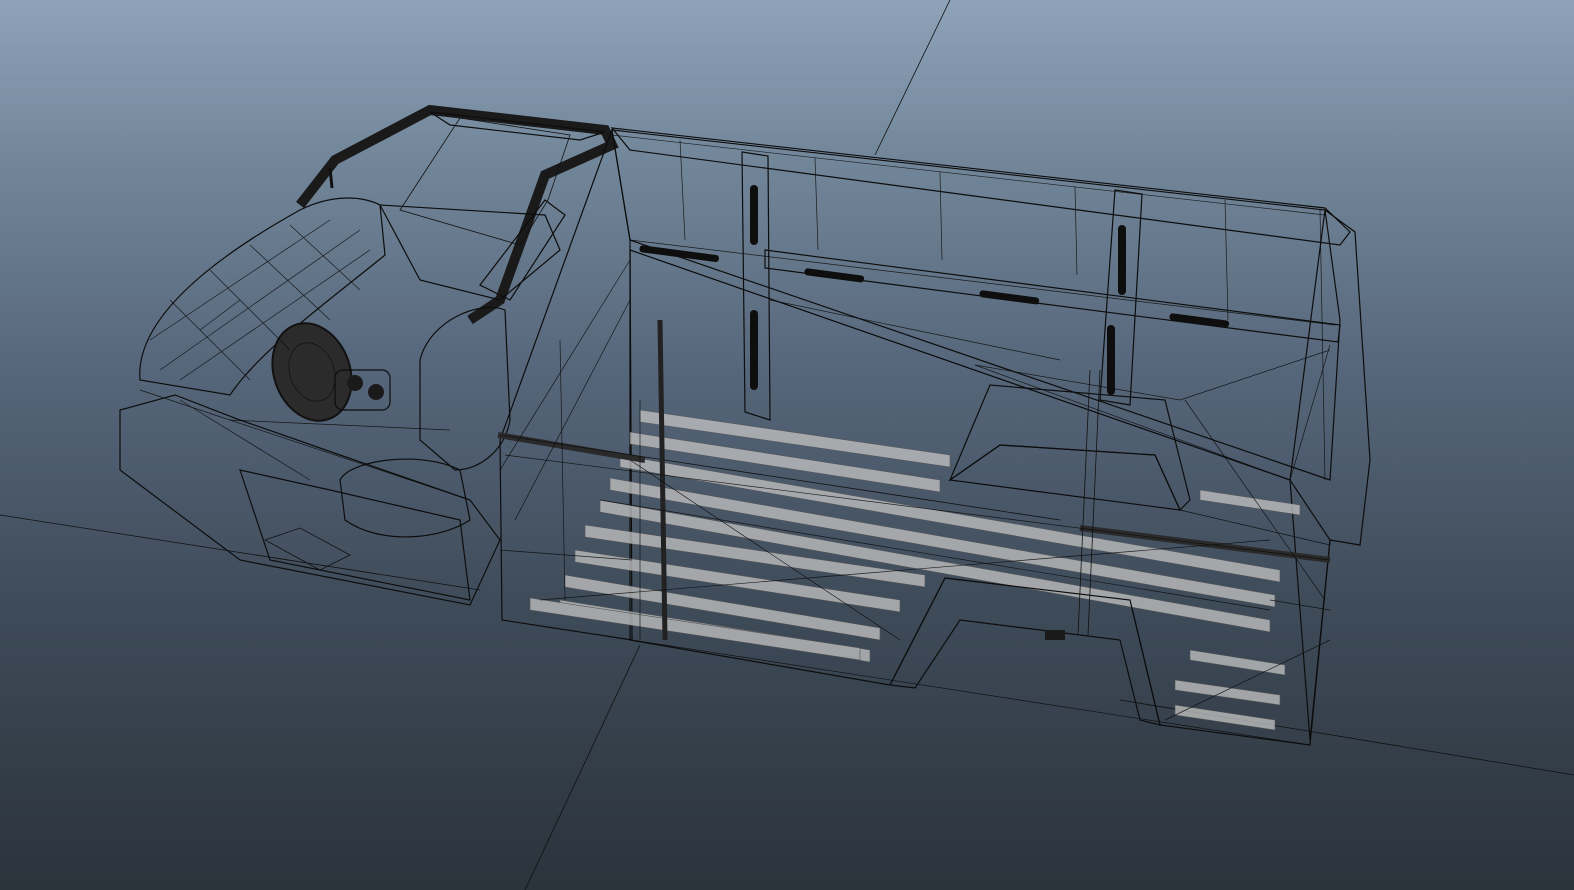  What do you see at coordinates (312, 372) in the screenshot?
I see `steering-wheel` at bounding box center [312, 372].